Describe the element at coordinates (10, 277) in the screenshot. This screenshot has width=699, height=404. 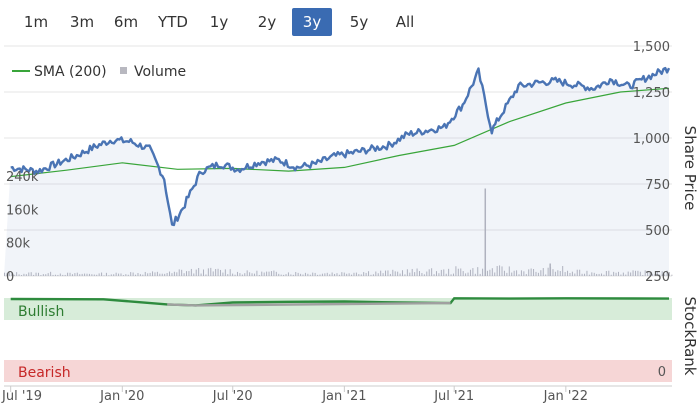
I see `volume-tick-label: 0` at that location.